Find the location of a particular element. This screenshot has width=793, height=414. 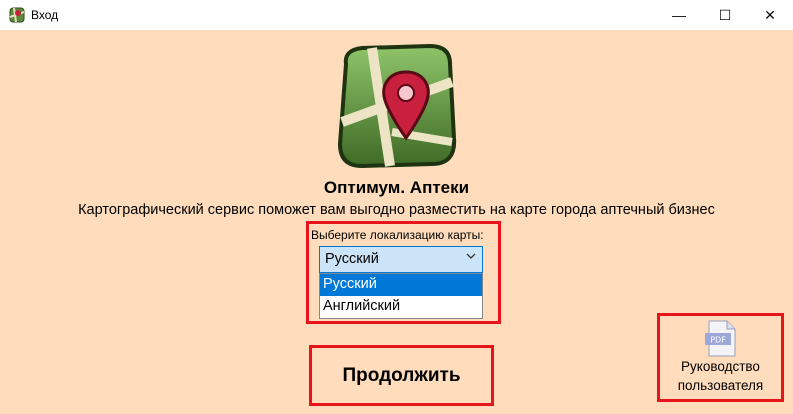

locale-select: Русский is located at coordinates (401, 259).